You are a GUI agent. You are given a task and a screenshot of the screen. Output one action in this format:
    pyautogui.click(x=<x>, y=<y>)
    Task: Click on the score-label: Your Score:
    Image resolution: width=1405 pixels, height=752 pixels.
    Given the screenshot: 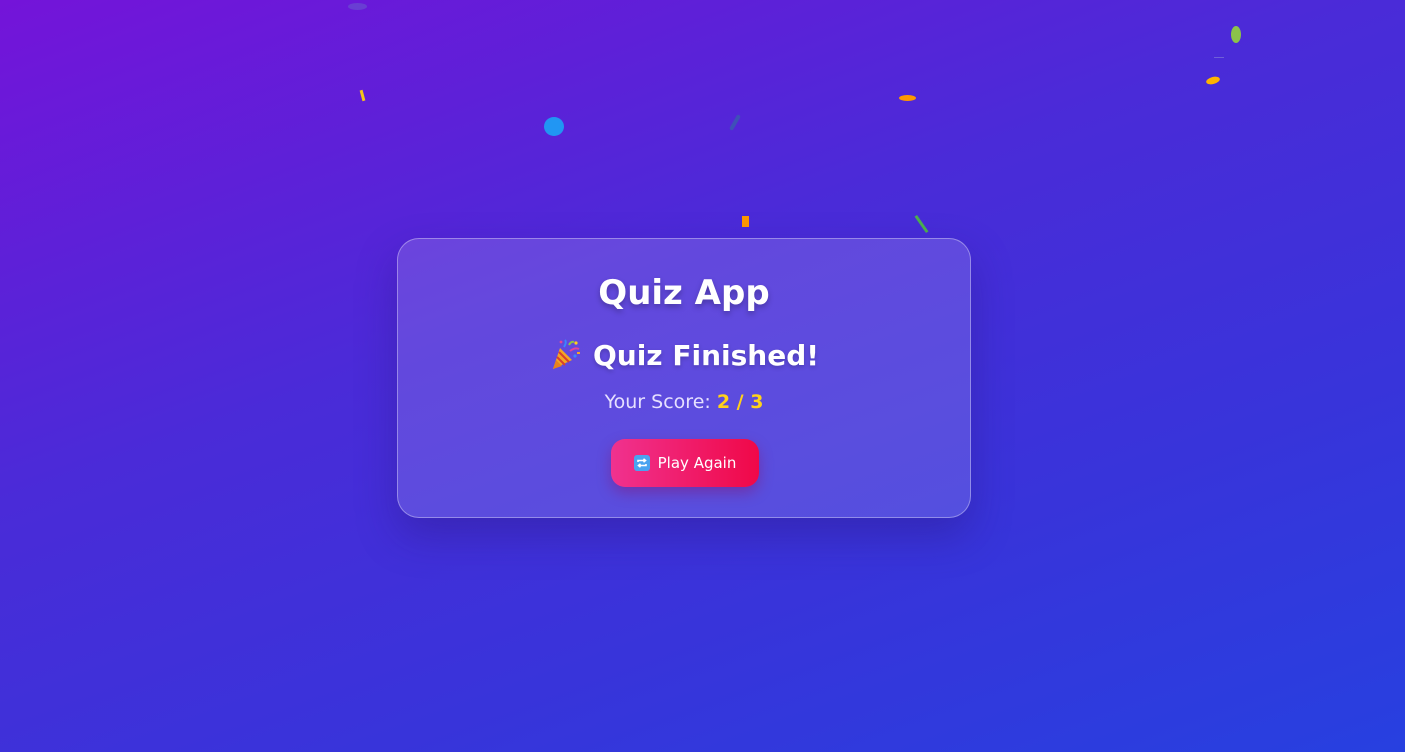 What is the action you would take?
    pyautogui.click(x=657, y=402)
    